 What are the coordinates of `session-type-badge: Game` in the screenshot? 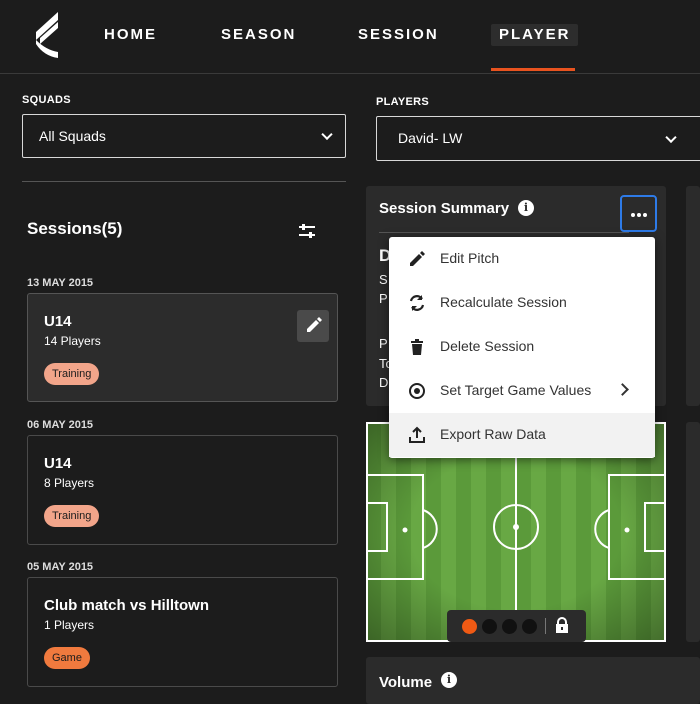 It's located at (67, 658).